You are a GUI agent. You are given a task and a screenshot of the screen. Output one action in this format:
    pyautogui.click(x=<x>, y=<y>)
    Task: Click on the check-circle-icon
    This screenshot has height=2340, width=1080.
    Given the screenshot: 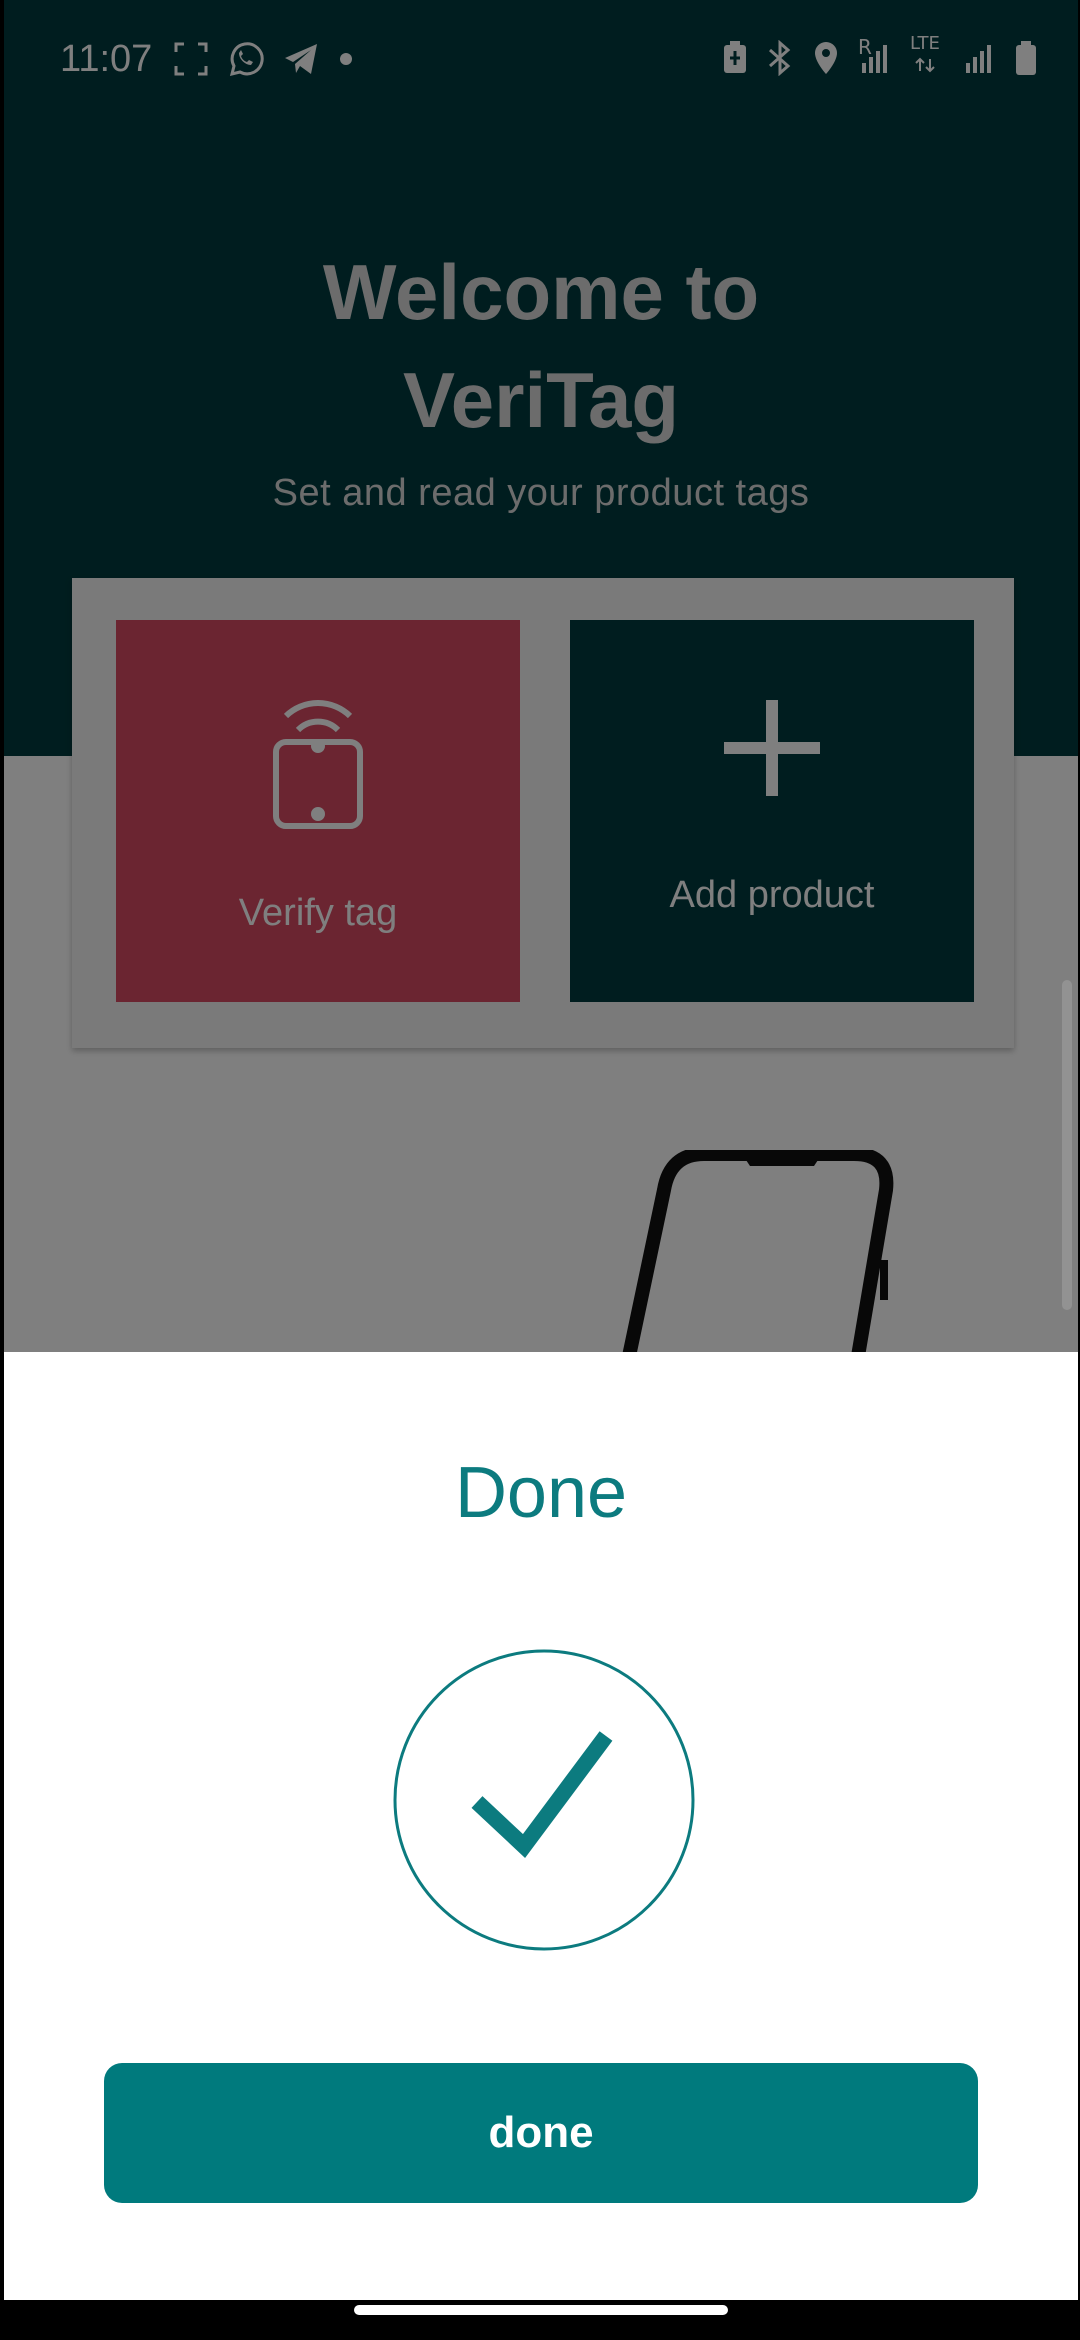 What is the action you would take?
    pyautogui.click(x=544, y=1800)
    